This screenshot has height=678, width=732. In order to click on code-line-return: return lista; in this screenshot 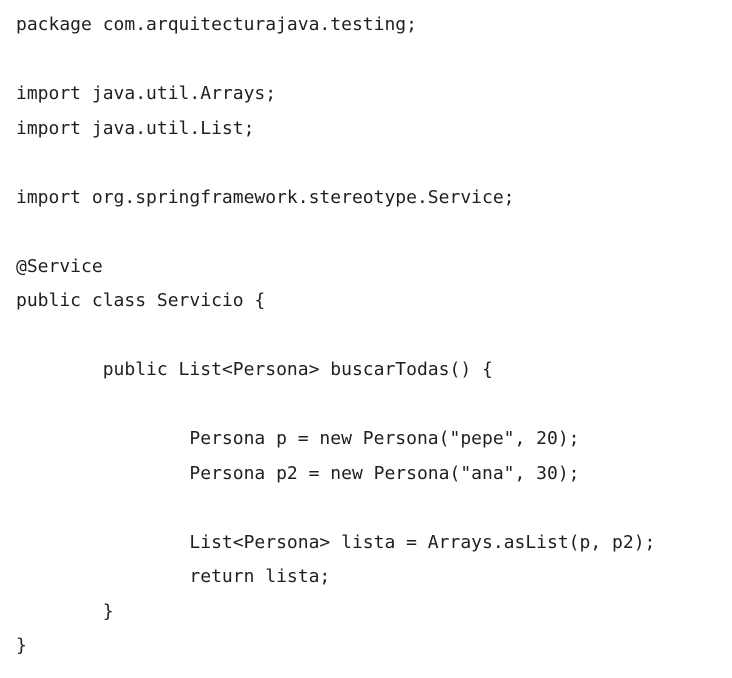, I will do `click(173, 576)`.